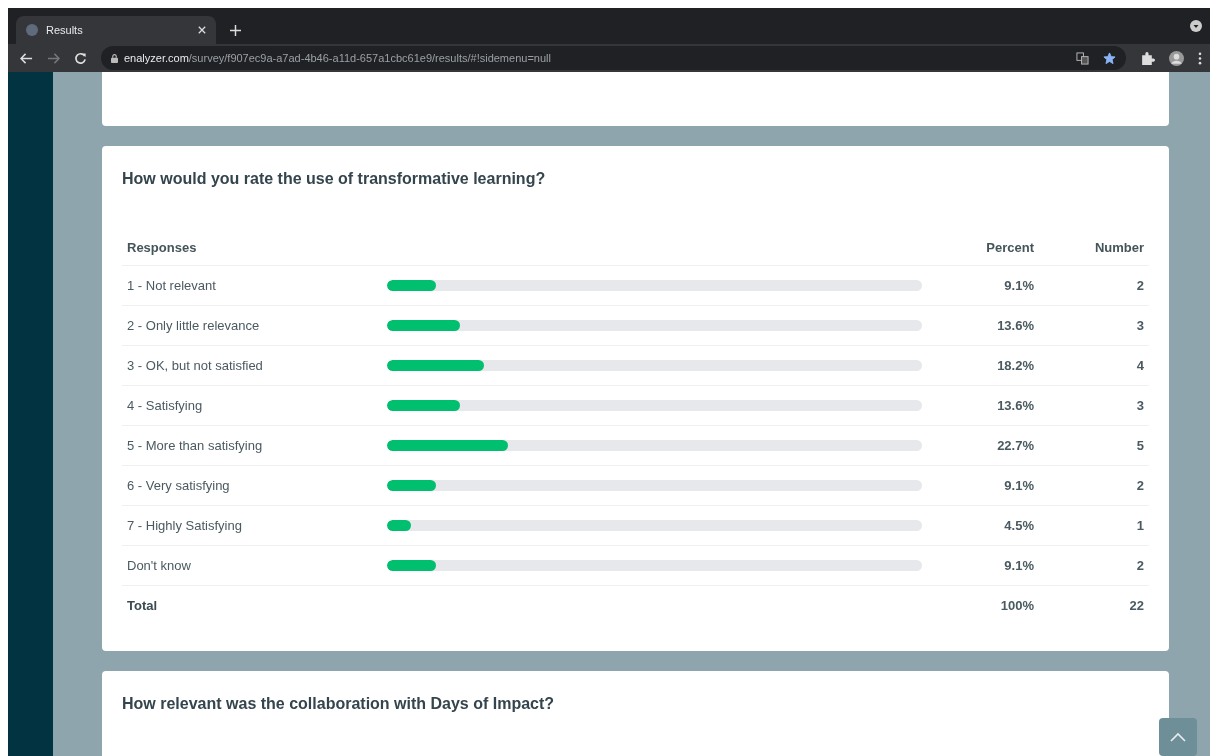  What do you see at coordinates (53, 58) in the screenshot?
I see `forward-arrow-icon` at bounding box center [53, 58].